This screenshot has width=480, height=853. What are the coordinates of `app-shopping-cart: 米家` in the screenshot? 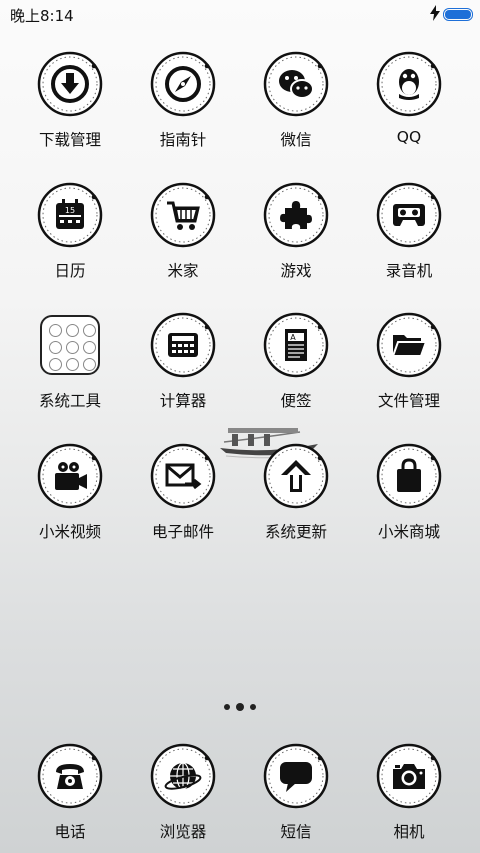 It's located at (183, 240).